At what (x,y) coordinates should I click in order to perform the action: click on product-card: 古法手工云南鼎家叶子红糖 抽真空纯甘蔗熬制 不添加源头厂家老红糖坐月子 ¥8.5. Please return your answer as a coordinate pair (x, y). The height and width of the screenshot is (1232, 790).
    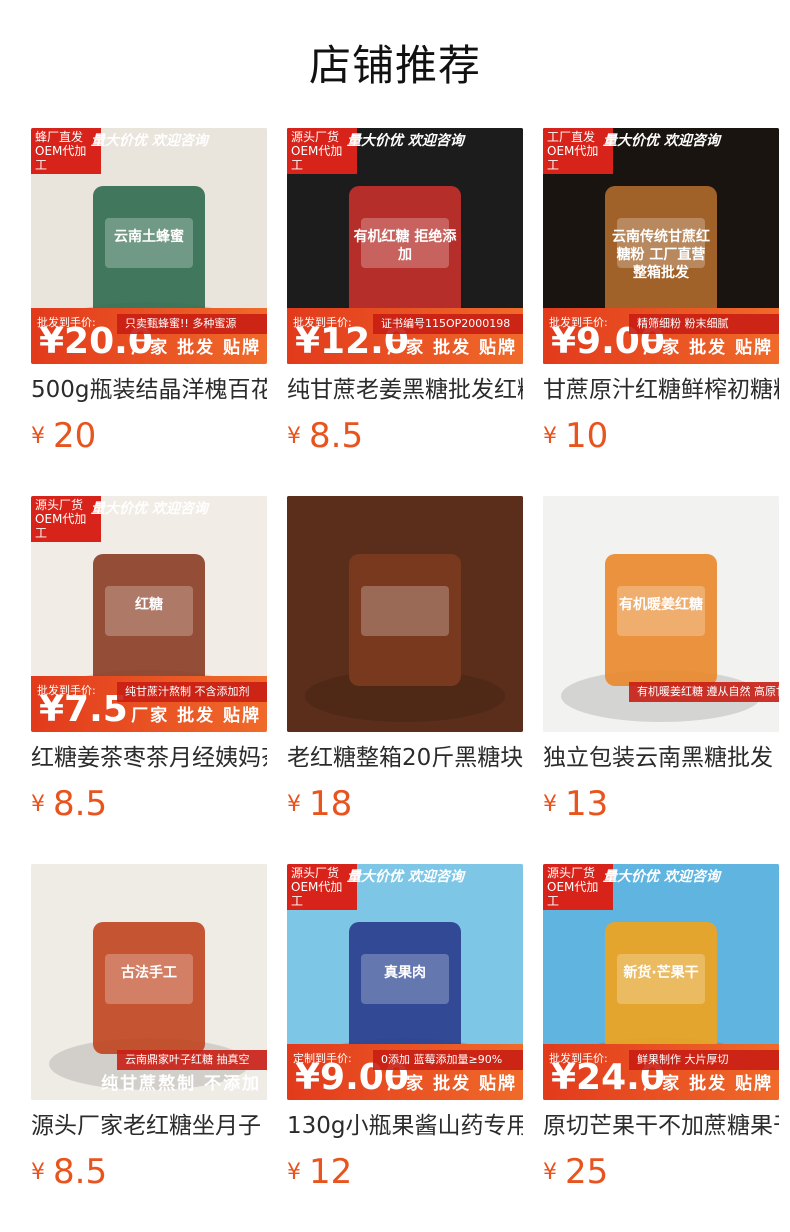
    Looking at the image, I should click on (149, 1034).